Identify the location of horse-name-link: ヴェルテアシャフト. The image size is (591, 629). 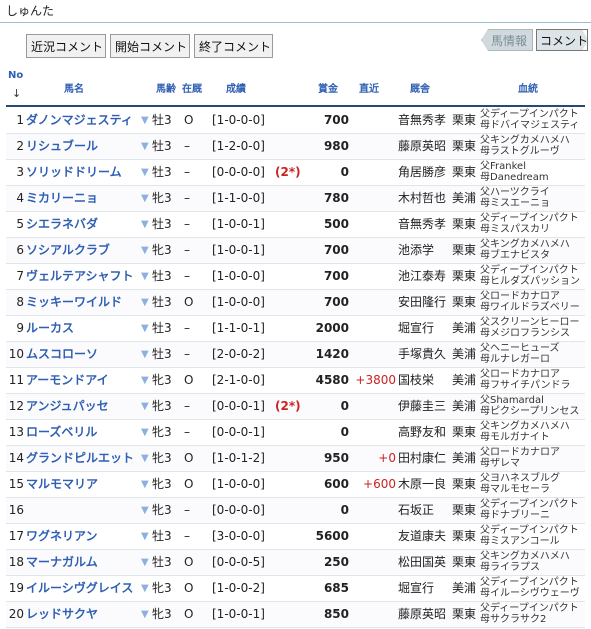
(80, 276).